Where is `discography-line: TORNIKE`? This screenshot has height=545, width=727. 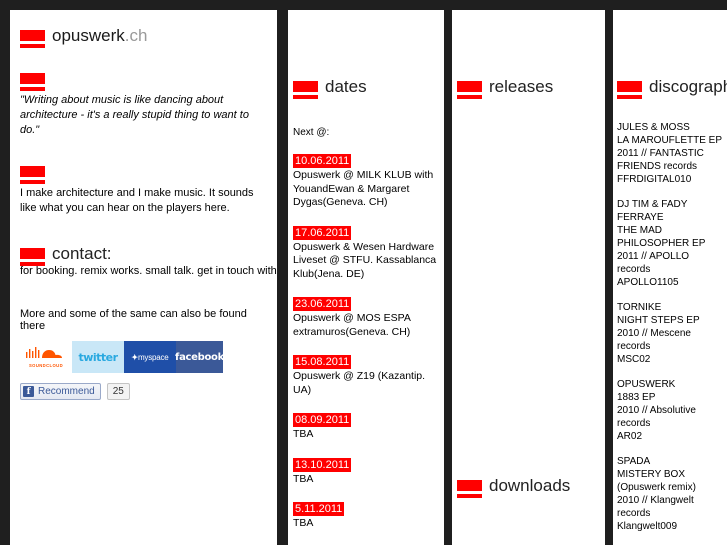
discography-line: TORNIKE is located at coordinates (639, 307).